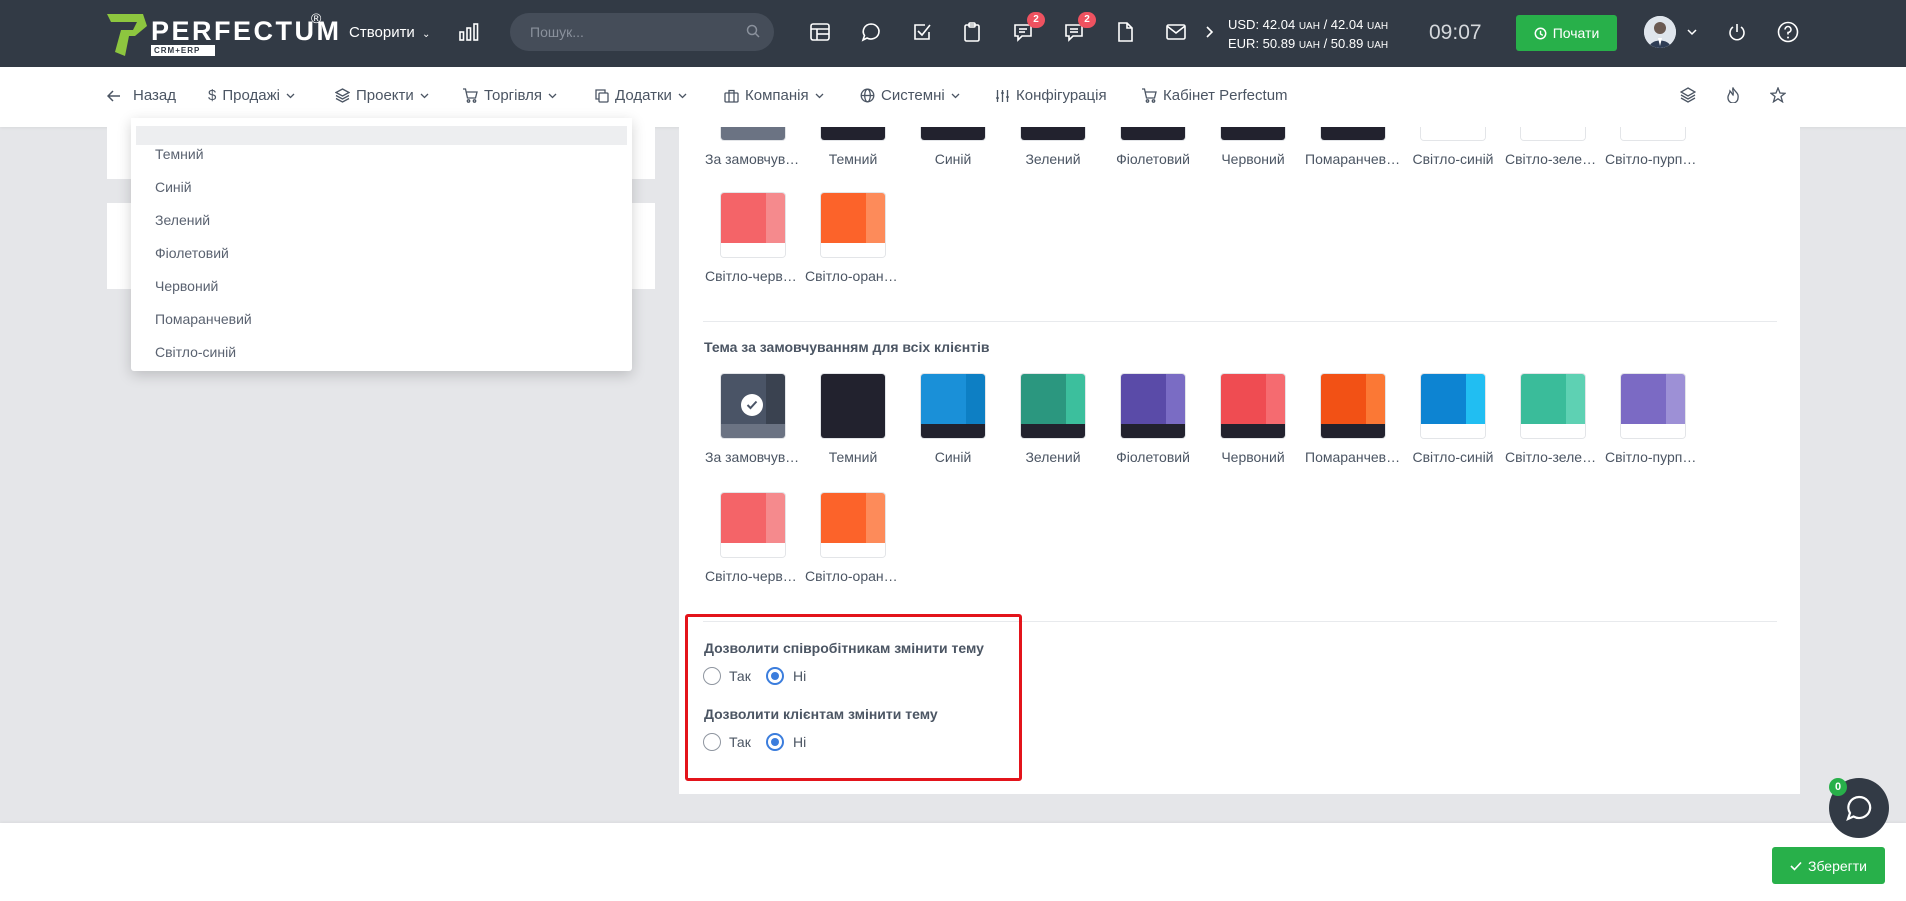 Image resolution: width=1906 pixels, height=901 pixels. Describe the element at coordinates (922, 32) in the screenshot. I see `tasks-checkbox-icon` at that location.